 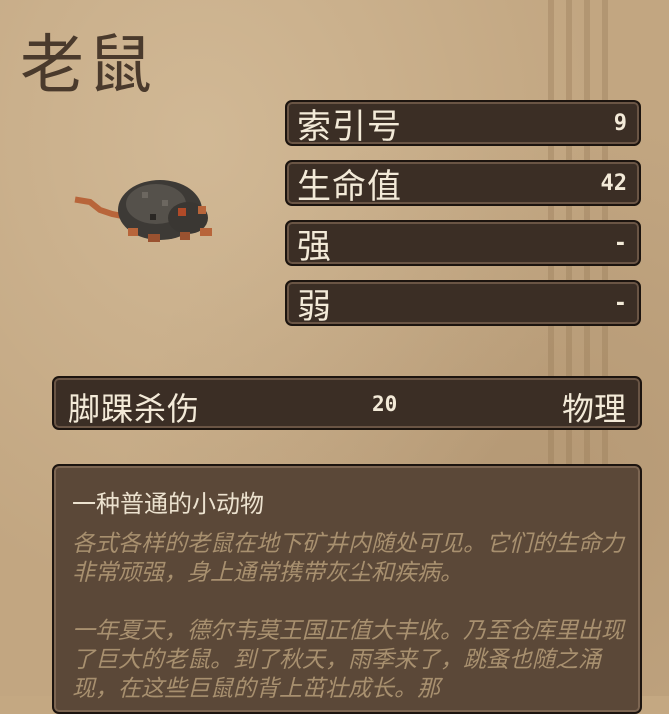 I want to click on description-title: 一种普通的小动物, so click(x=168, y=504).